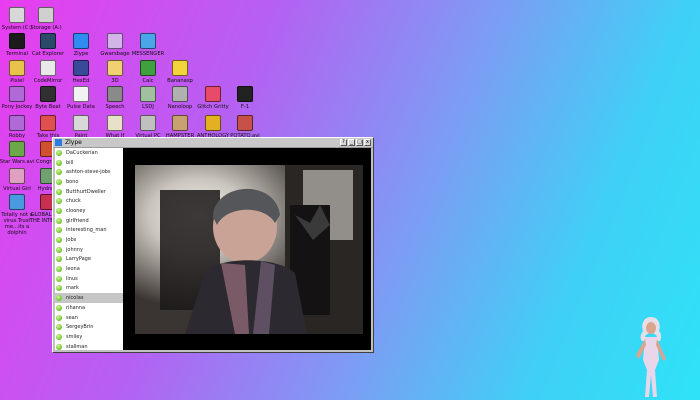  What do you see at coordinates (86, 191) in the screenshot?
I see `contact-name: ButthurtDweller` at bounding box center [86, 191].